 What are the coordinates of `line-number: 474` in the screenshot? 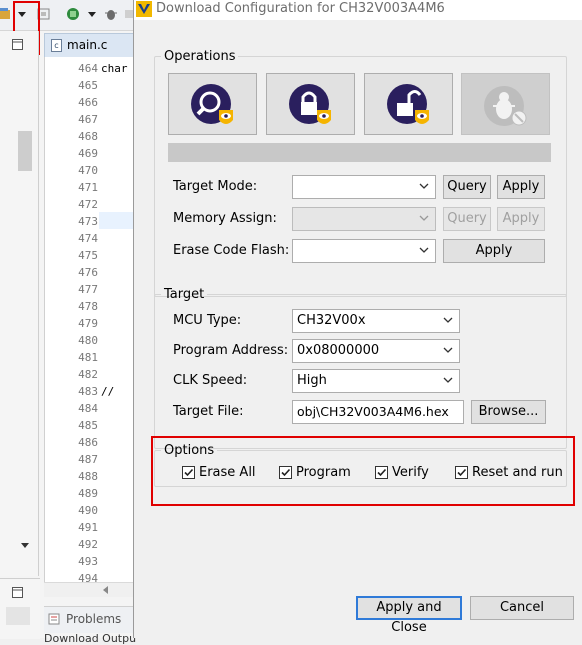 It's located at (88, 238).